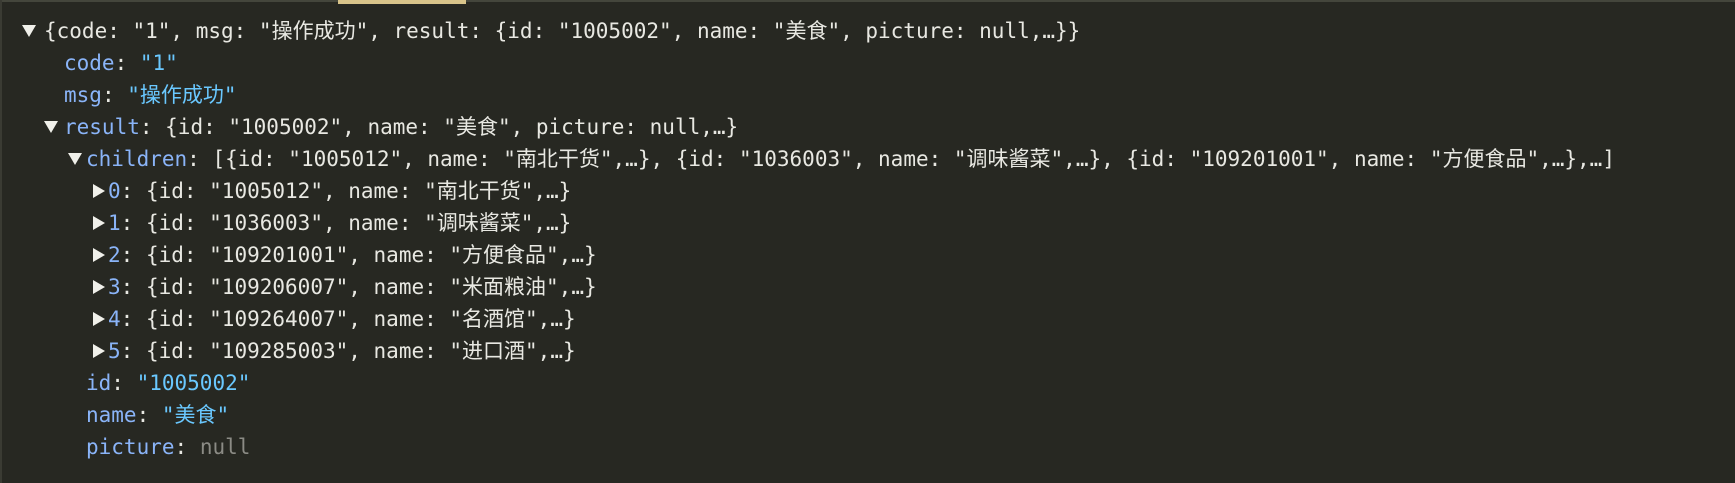 This screenshot has width=1735, height=483. What do you see at coordinates (867, 223) in the screenshot?
I see `tree-row-child-item: 1: {id: "1036003", name: "调味酱菜",…}` at bounding box center [867, 223].